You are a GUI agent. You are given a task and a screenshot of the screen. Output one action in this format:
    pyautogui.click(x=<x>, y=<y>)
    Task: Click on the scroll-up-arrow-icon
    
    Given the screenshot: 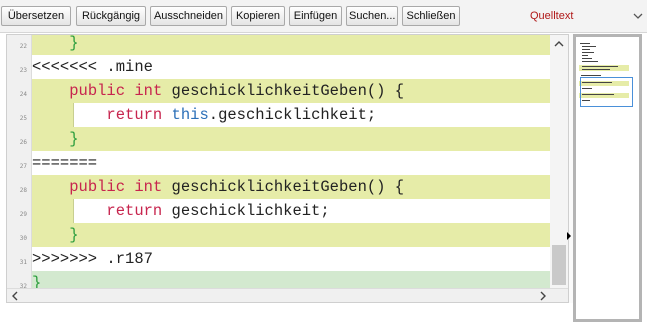 What is the action you would take?
    pyautogui.click(x=559, y=44)
    